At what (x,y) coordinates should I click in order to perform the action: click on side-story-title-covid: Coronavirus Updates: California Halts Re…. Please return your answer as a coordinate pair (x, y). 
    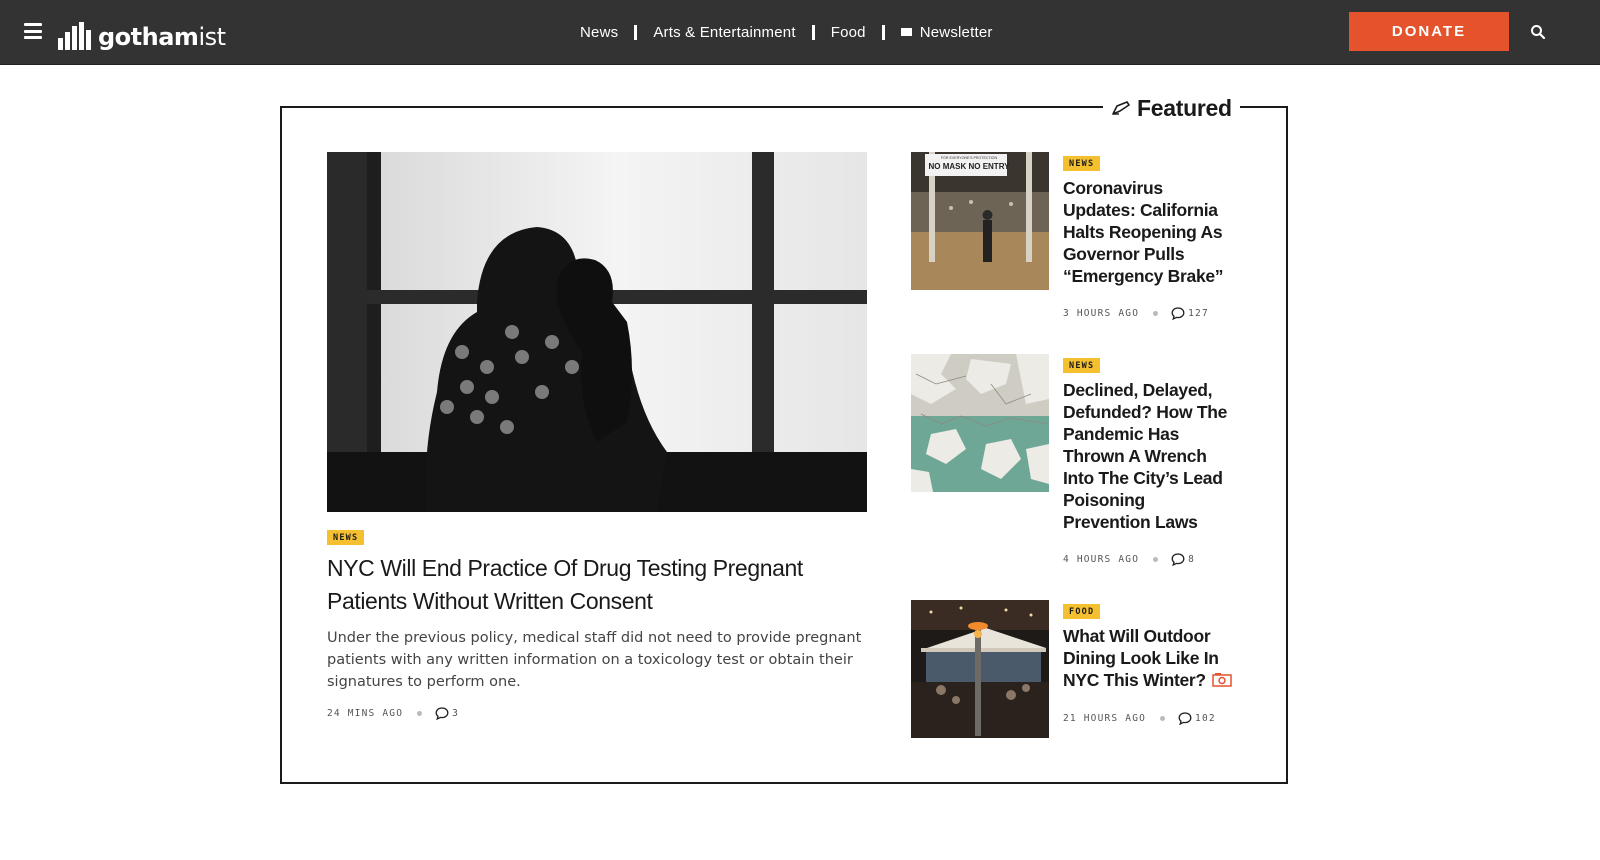
    Looking at the image, I should click on (1148, 232).